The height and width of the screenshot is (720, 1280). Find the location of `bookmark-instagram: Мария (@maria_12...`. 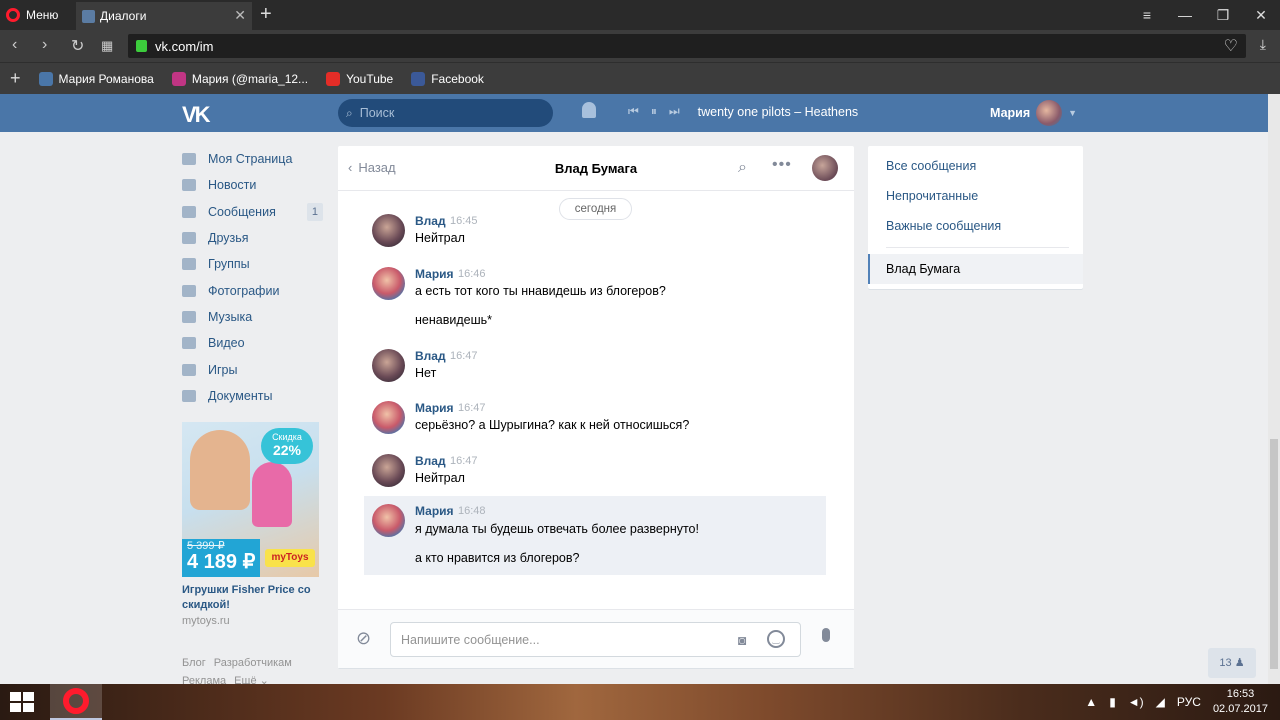

bookmark-instagram: Мария (@maria_12... is located at coordinates (240, 78).